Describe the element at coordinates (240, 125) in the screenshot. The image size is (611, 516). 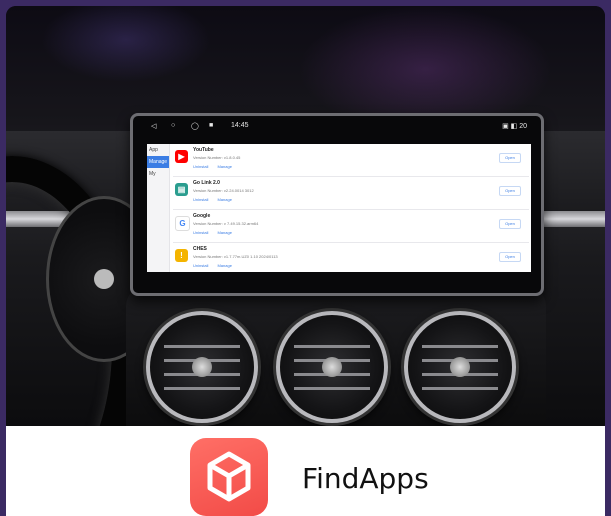
I see `clock: 14:45` at that location.